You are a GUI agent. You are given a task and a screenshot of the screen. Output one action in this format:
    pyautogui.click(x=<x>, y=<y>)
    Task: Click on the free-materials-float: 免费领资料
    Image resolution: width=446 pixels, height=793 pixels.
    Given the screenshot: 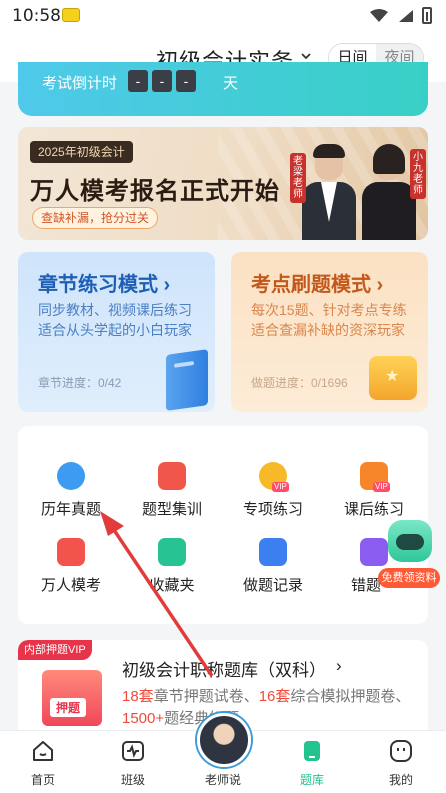 What is the action you would take?
    pyautogui.click(x=409, y=556)
    